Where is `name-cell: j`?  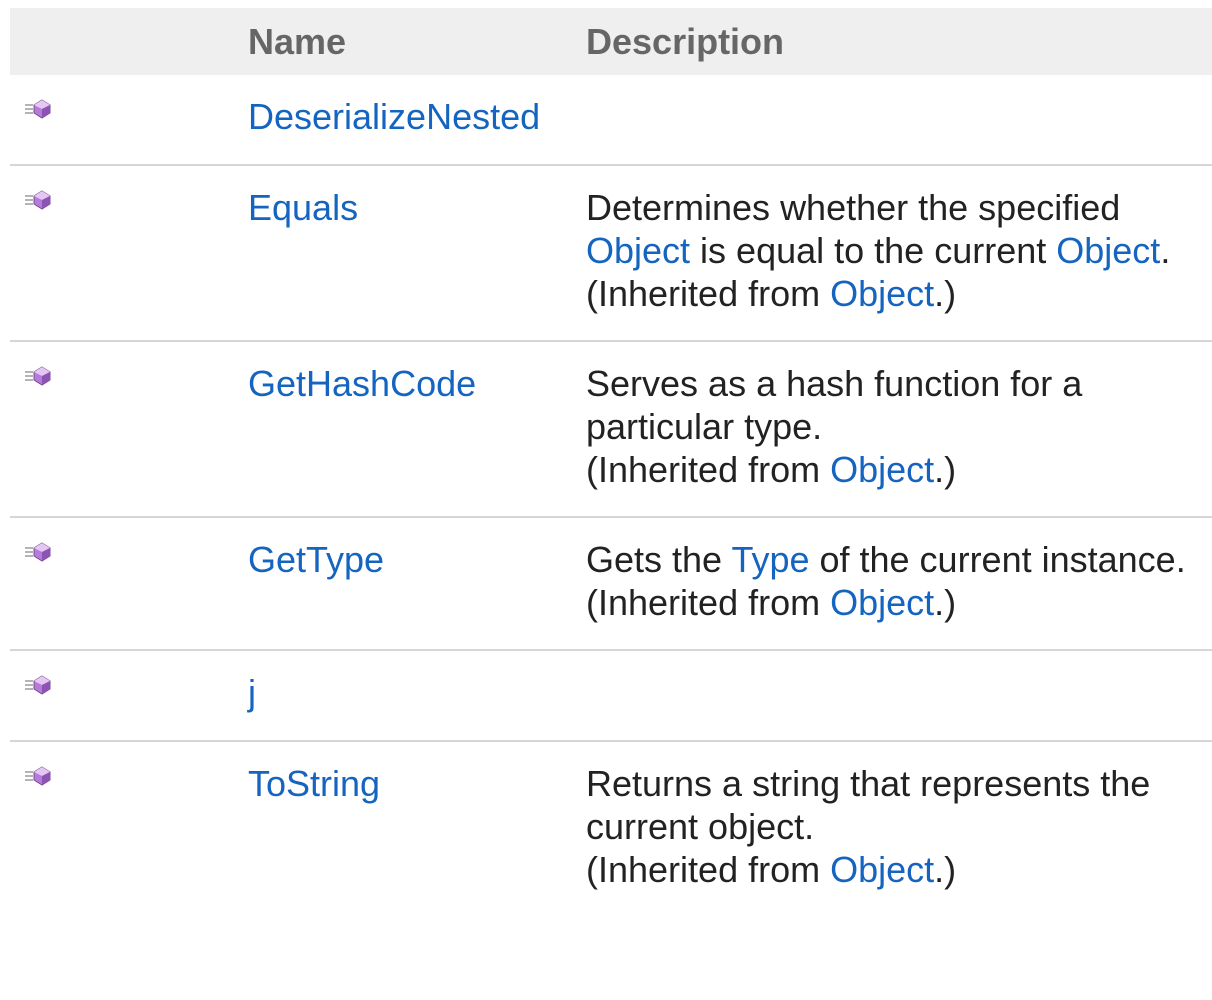 name-cell: j is located at coordinates (394, 695).